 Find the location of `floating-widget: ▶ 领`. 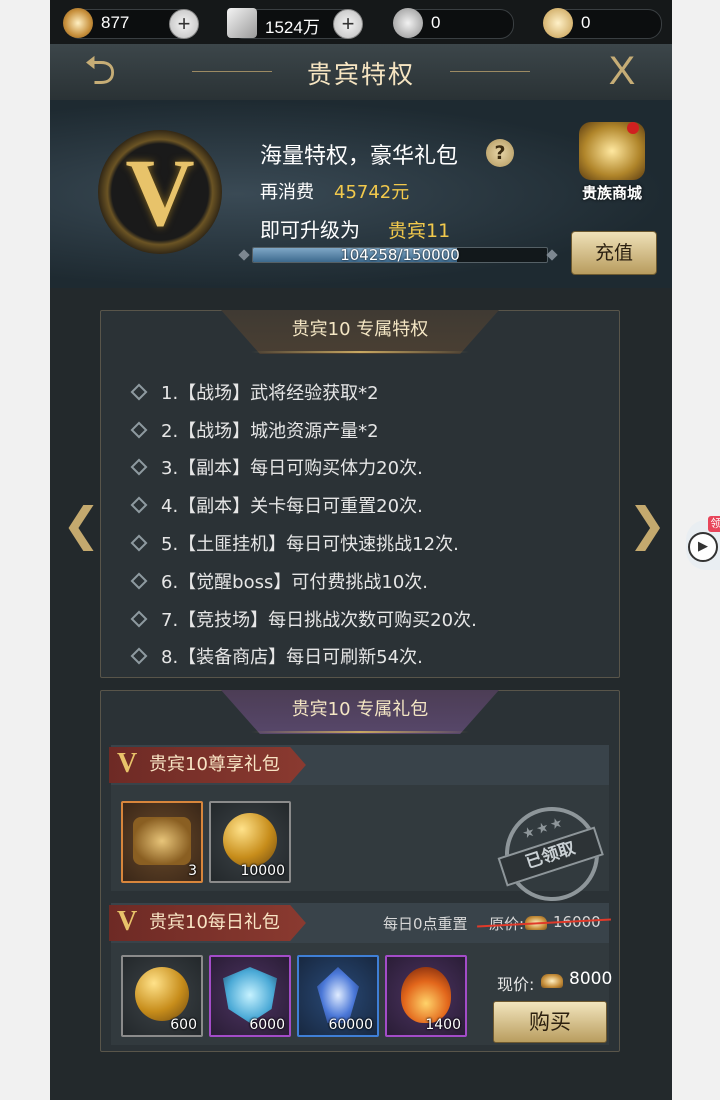

floating-widget: ▶ 领 is located at coordinates (703, 543).